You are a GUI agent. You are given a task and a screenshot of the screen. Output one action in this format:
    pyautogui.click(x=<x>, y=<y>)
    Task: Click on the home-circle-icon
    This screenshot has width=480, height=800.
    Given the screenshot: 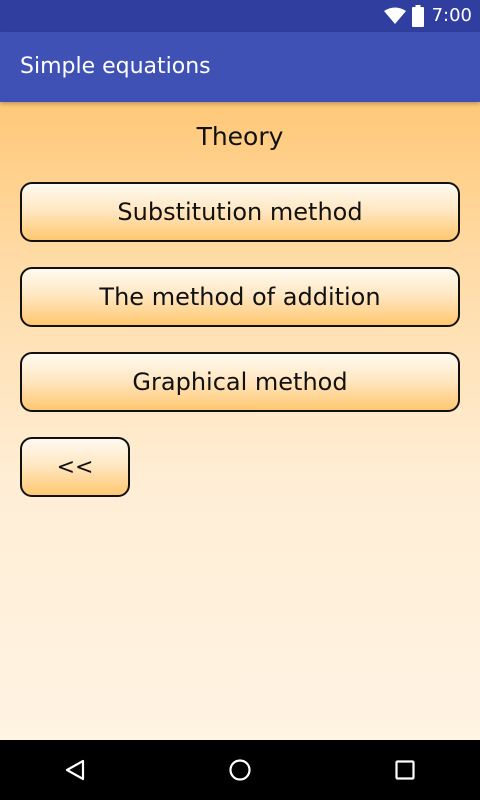 What is the action you would take?
    pyautogui.click(x=240, y=770)
    